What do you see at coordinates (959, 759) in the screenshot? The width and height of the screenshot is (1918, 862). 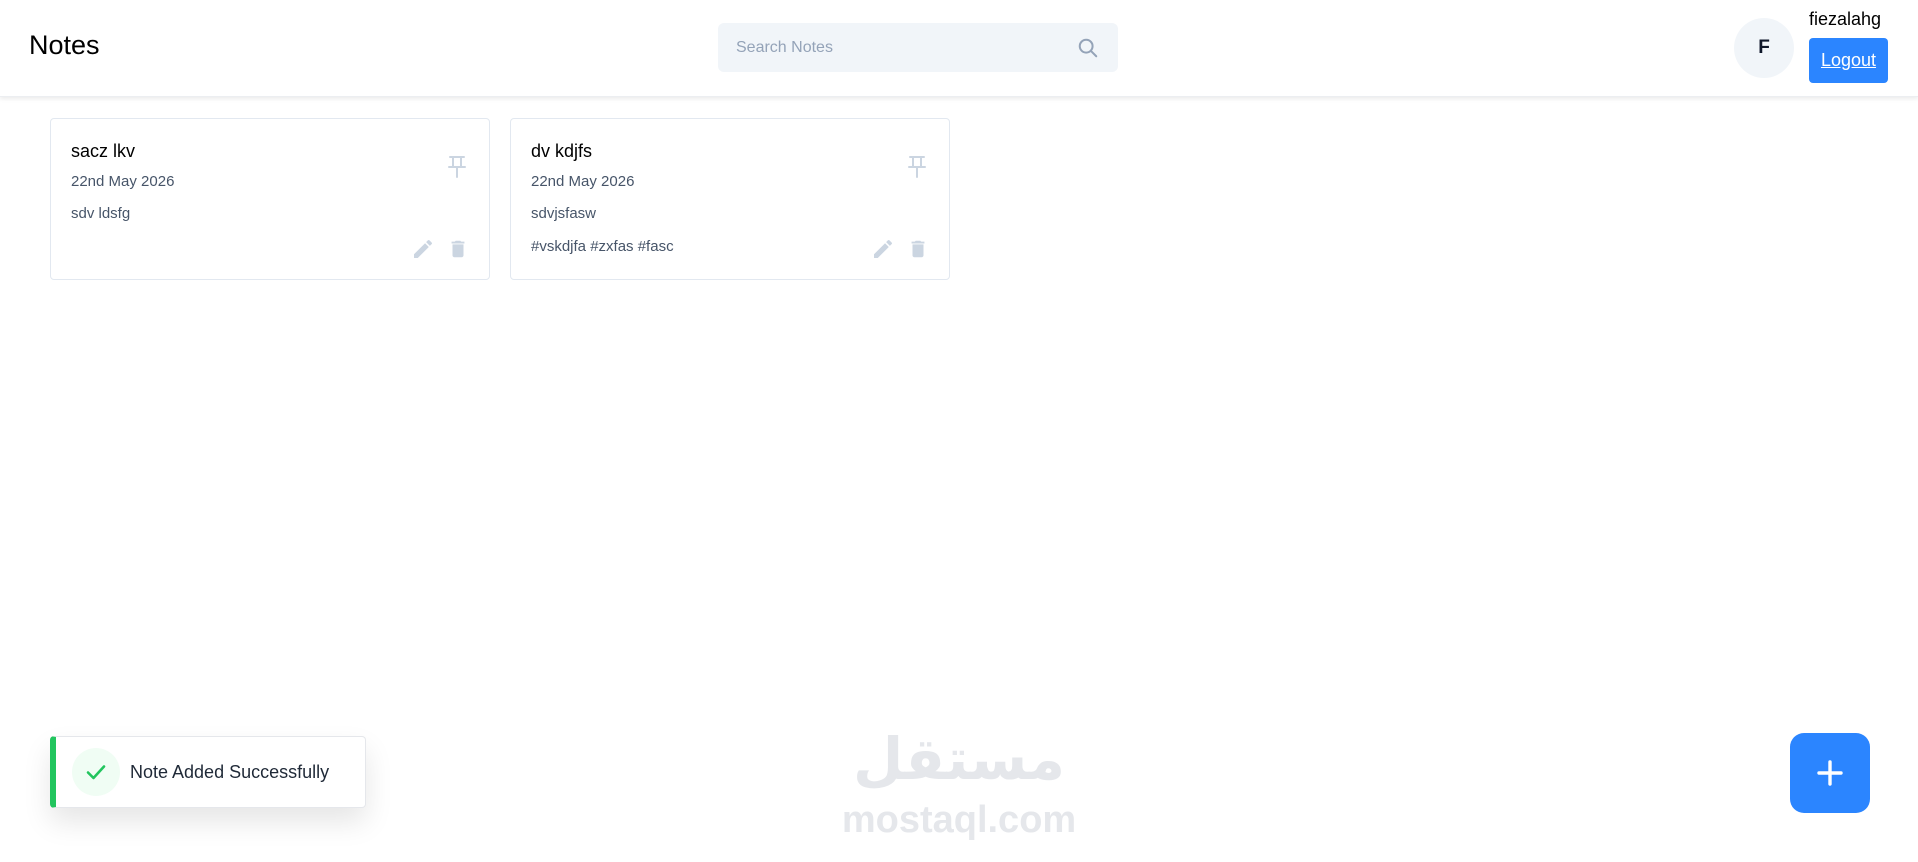 I see `watermark-arabic: مستقل` at bounding box center [959, 759].